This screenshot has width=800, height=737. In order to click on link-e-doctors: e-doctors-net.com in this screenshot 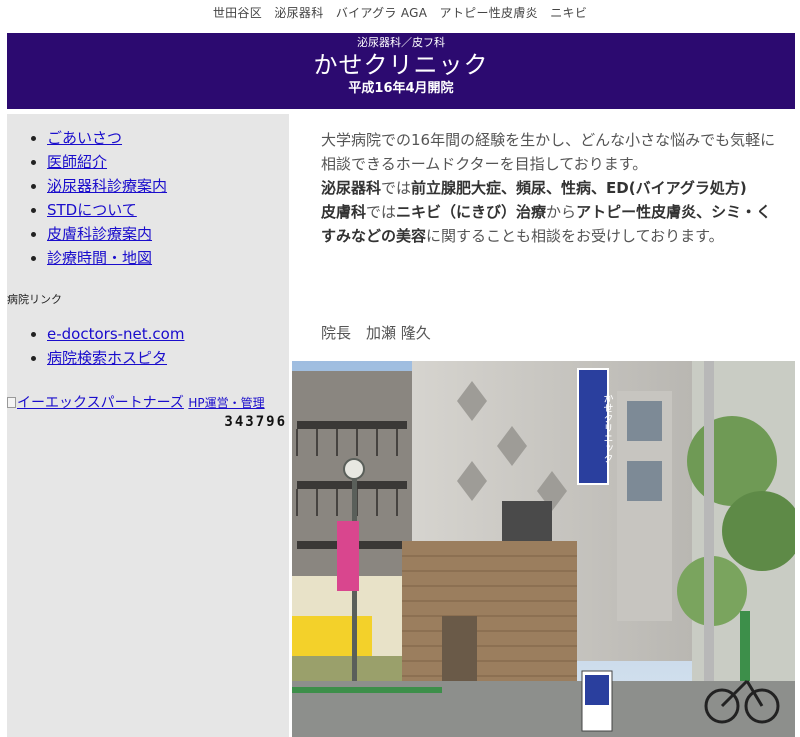, I will do `click(115, 334)`.